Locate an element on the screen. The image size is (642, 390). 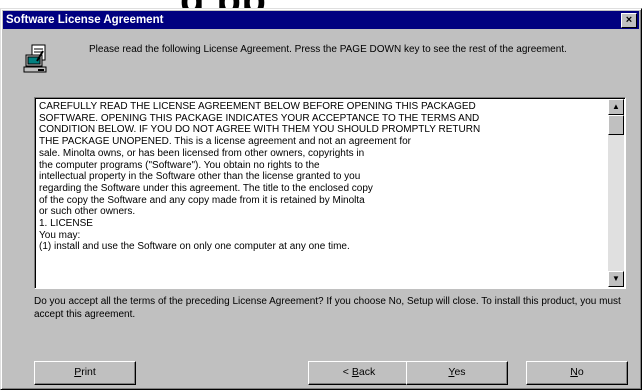
arrow-down-icon: ▼ is located at coordinates (616, 278).